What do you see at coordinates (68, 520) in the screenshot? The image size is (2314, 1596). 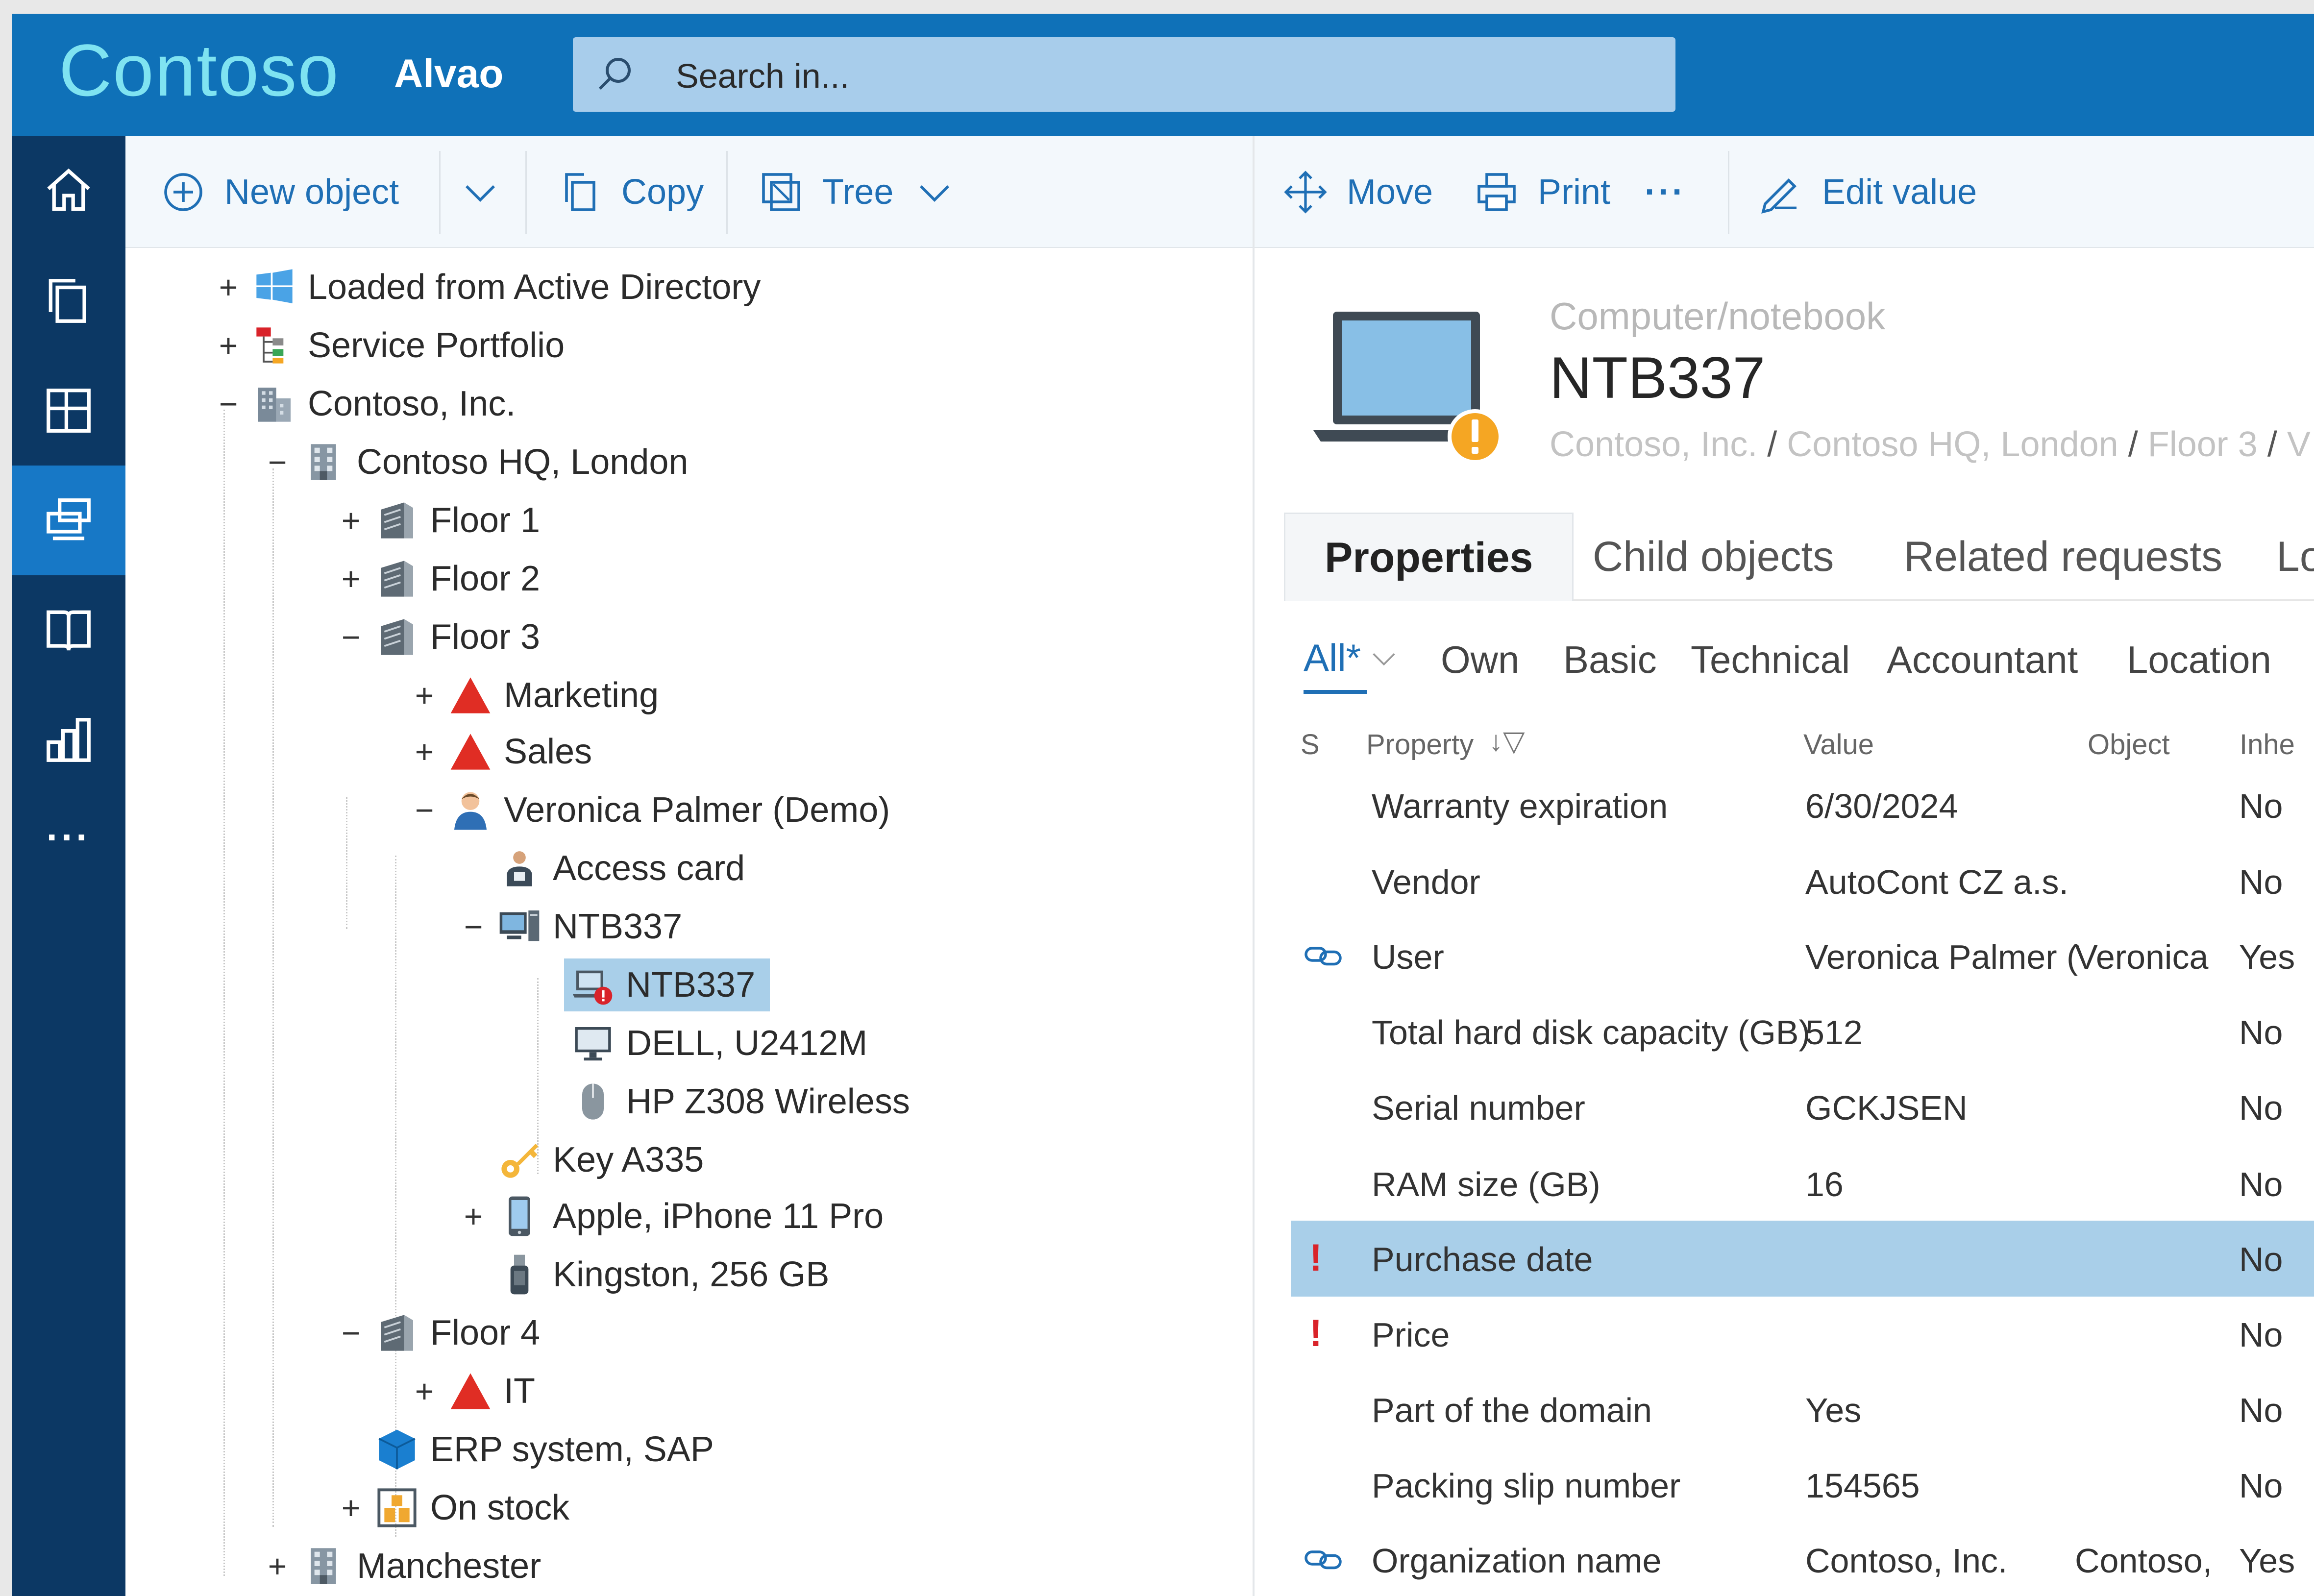 I see `rail-assets` at bounding box center [68, 520].